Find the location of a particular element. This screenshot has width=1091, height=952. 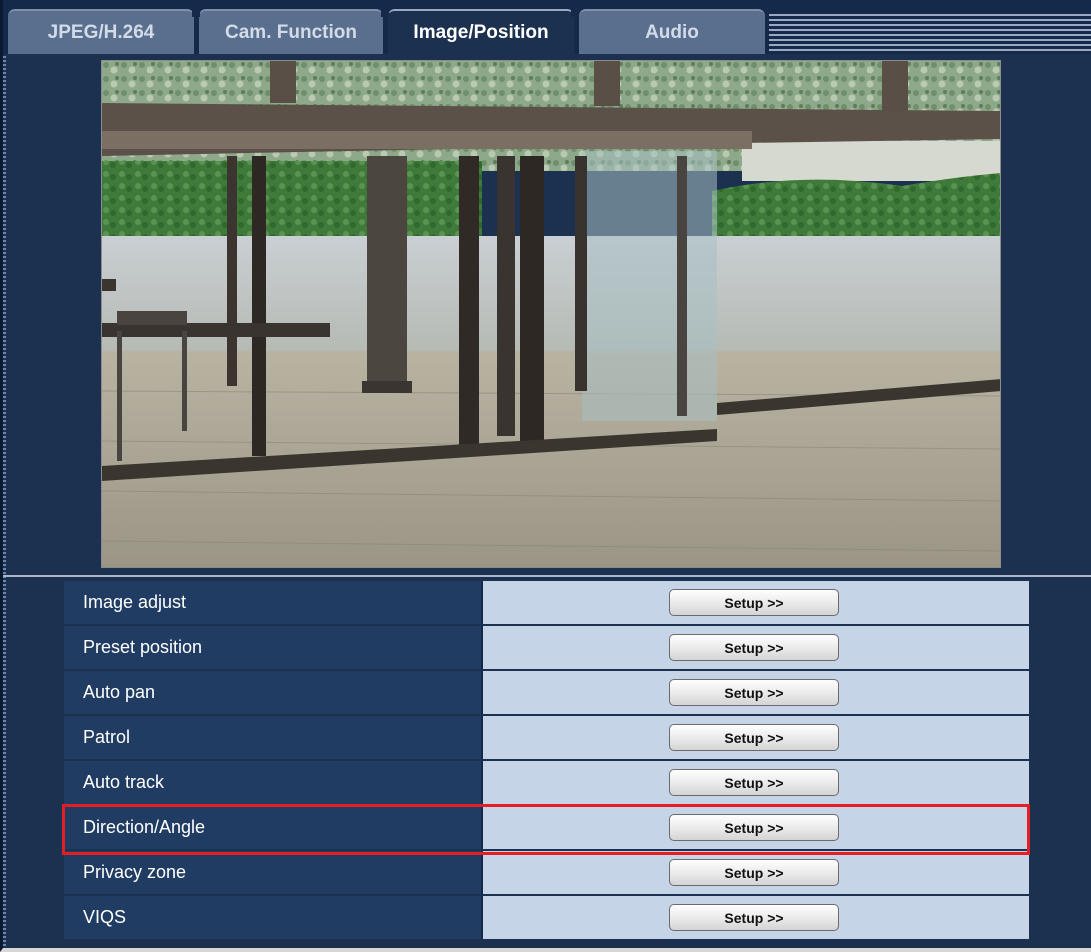

section-divider is located at coordinates (547, 576).